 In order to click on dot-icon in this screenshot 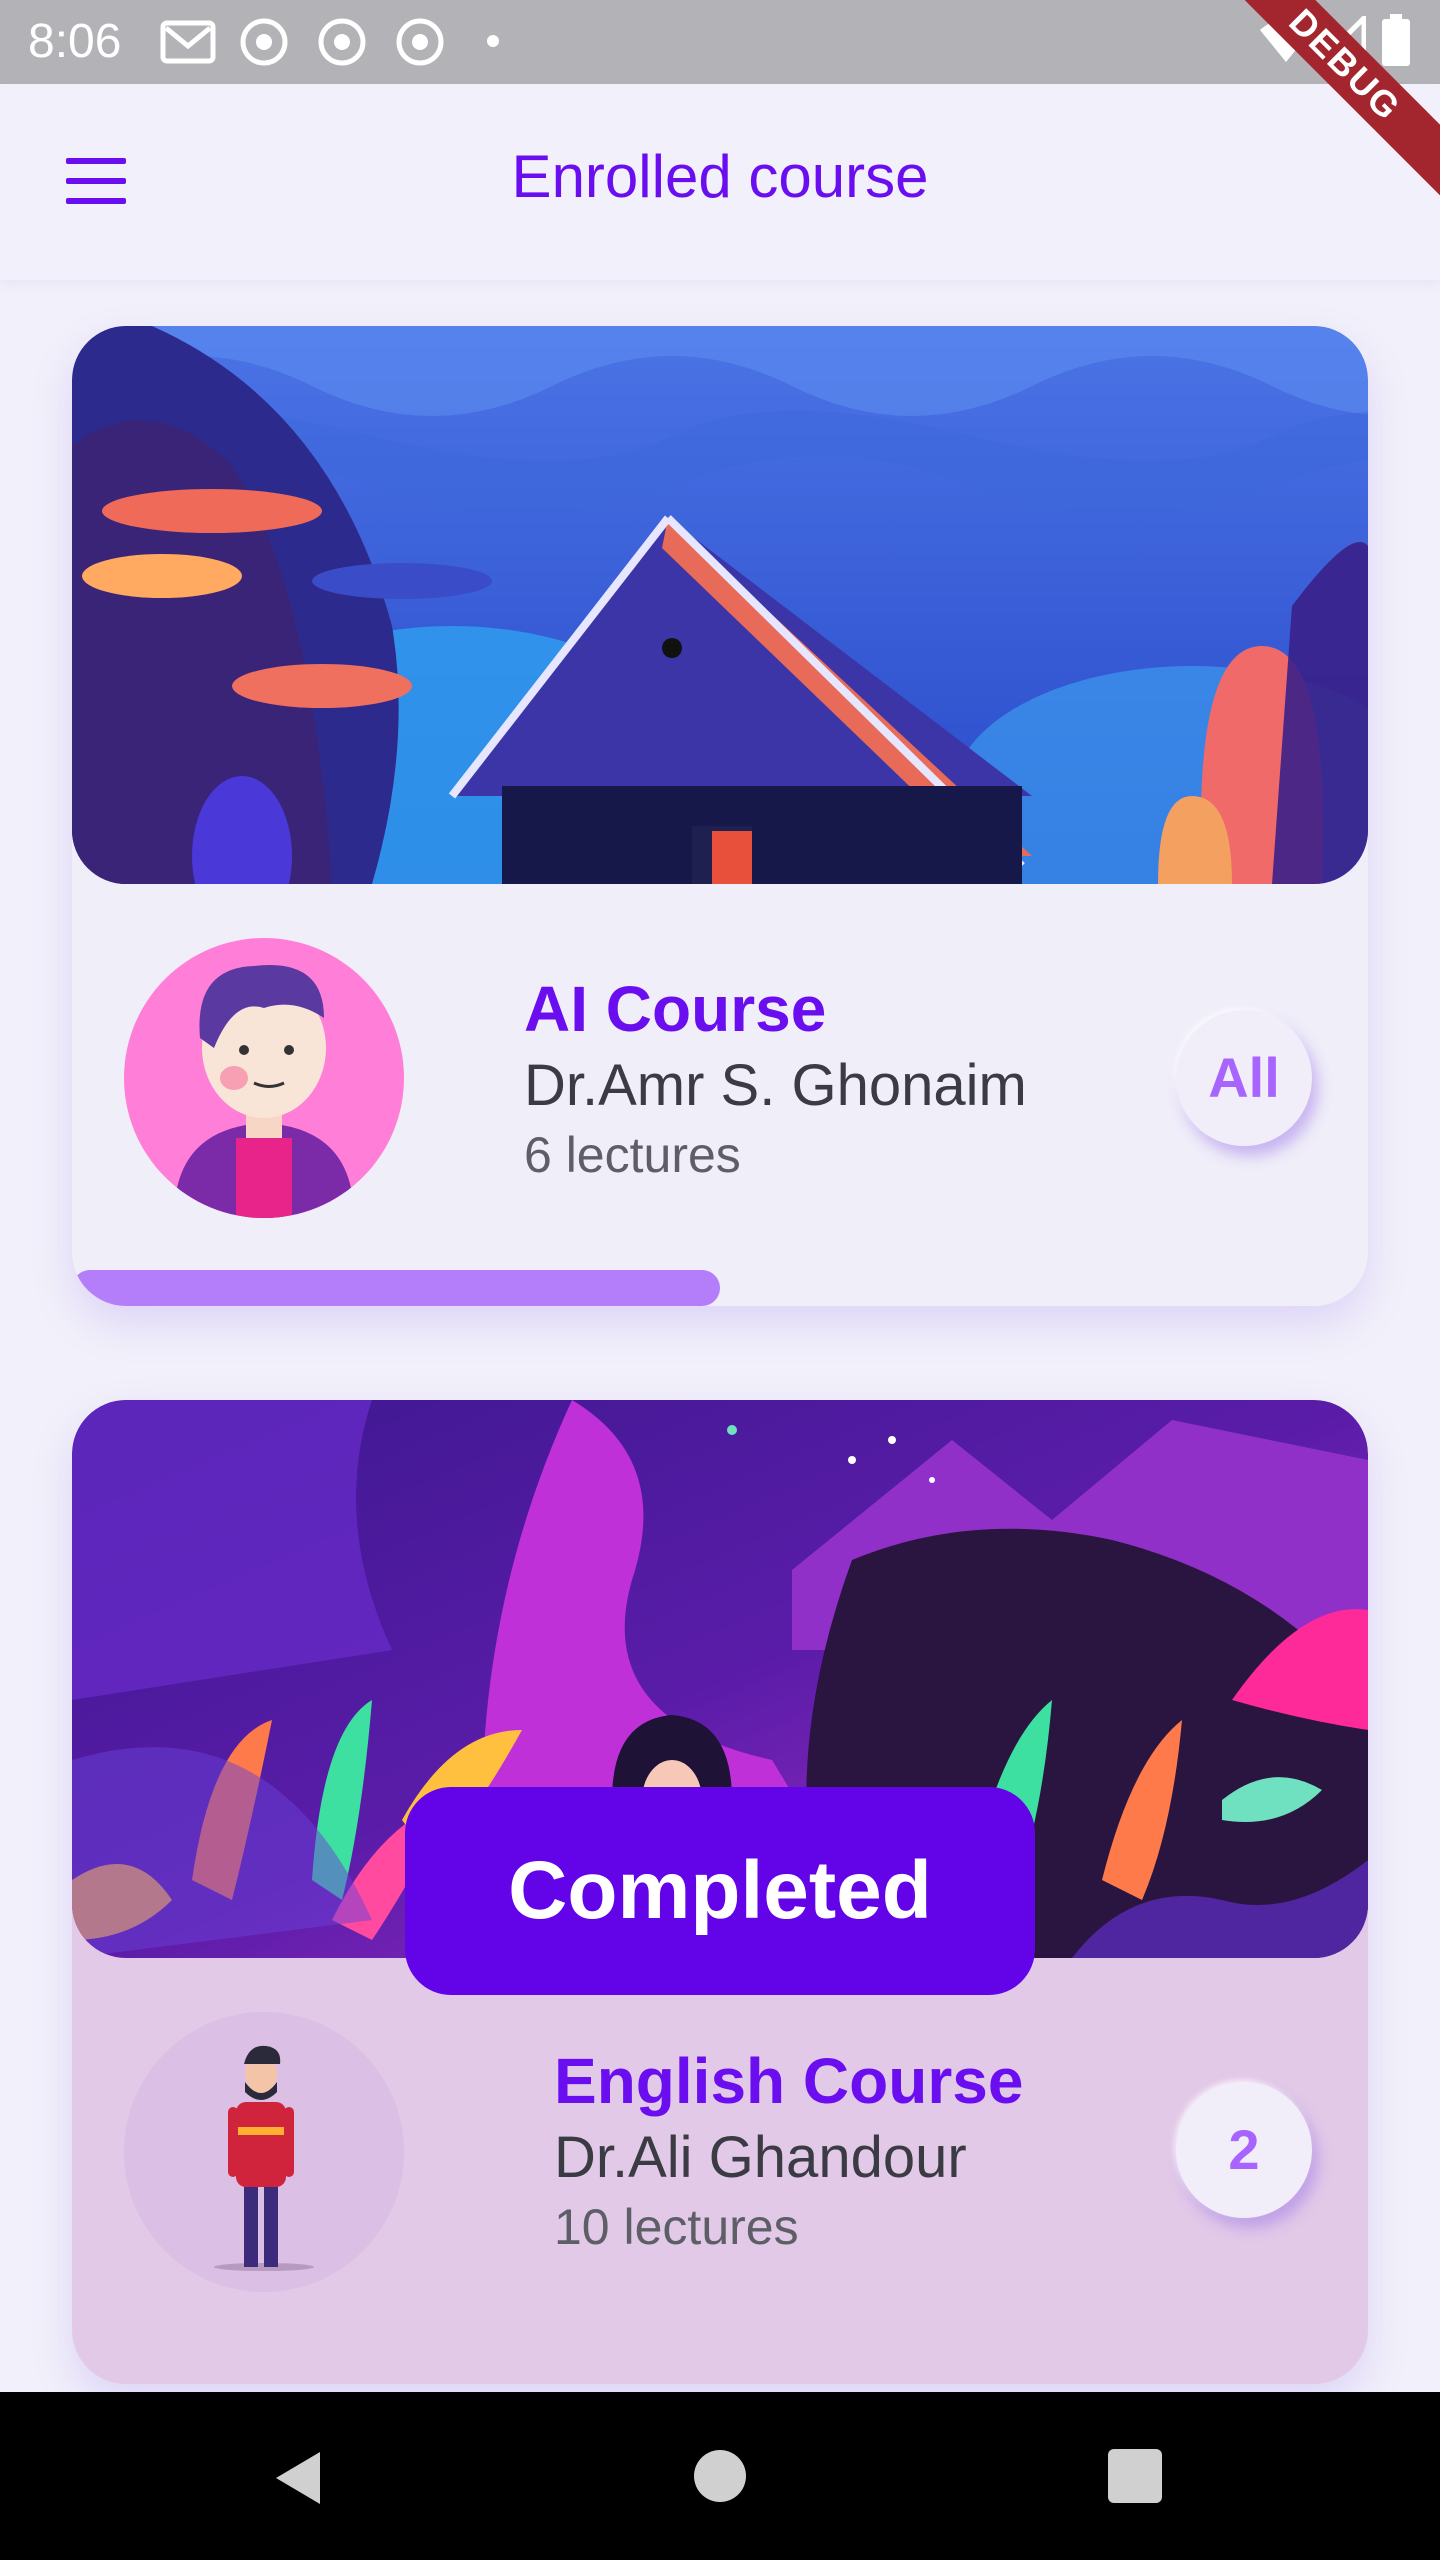, I will do `click(493, 41)`.